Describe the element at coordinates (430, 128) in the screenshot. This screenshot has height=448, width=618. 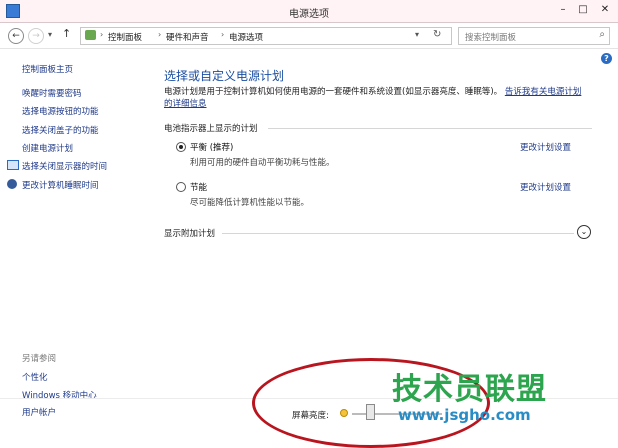
I see `section-divider` at that location.